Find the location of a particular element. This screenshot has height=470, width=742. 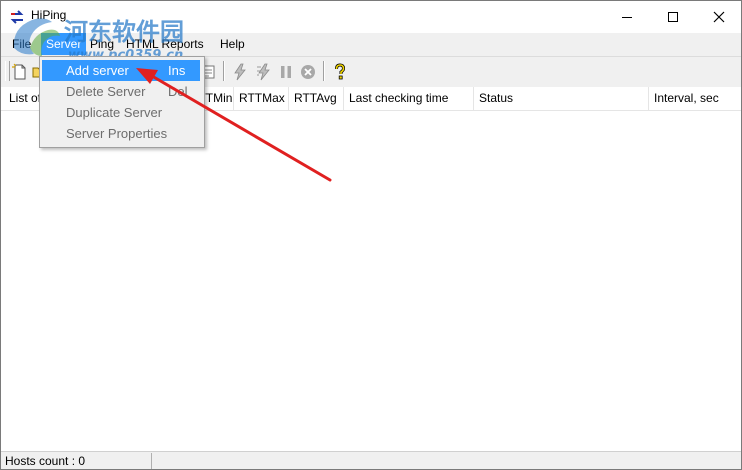

column-header-status: Status is located at coordinates (561, 98).